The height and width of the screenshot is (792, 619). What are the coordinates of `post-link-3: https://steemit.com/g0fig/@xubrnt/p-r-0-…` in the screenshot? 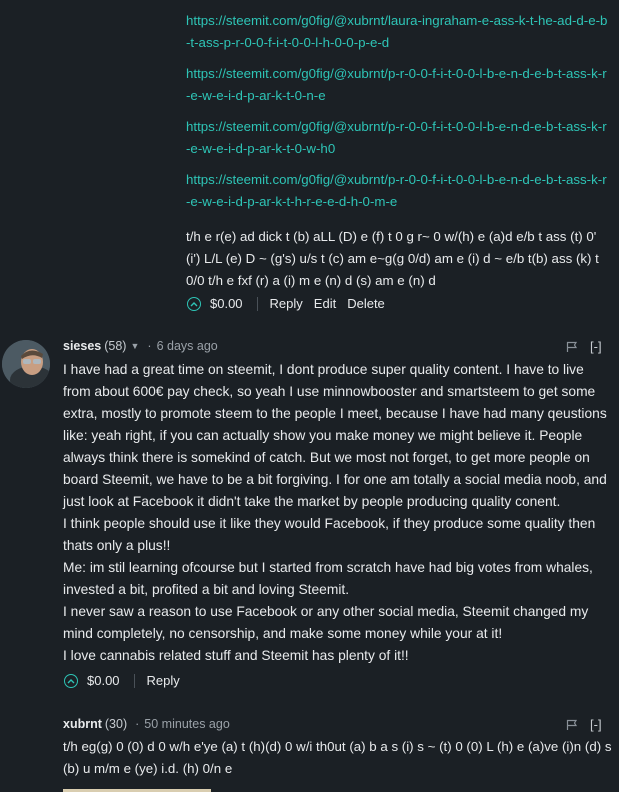 It's located at (396, 137).